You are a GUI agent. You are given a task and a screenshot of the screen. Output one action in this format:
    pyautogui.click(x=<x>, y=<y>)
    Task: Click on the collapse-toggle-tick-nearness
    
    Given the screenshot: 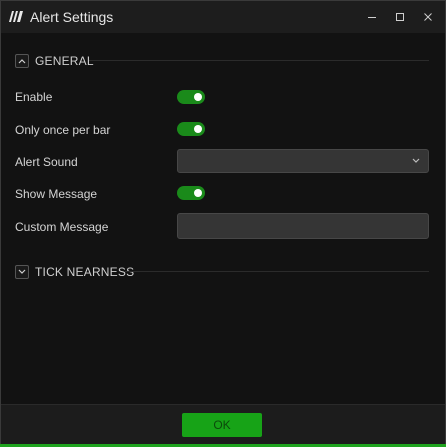 What is the action you would take?
    pyautogui.click(x=22, y=272)
    